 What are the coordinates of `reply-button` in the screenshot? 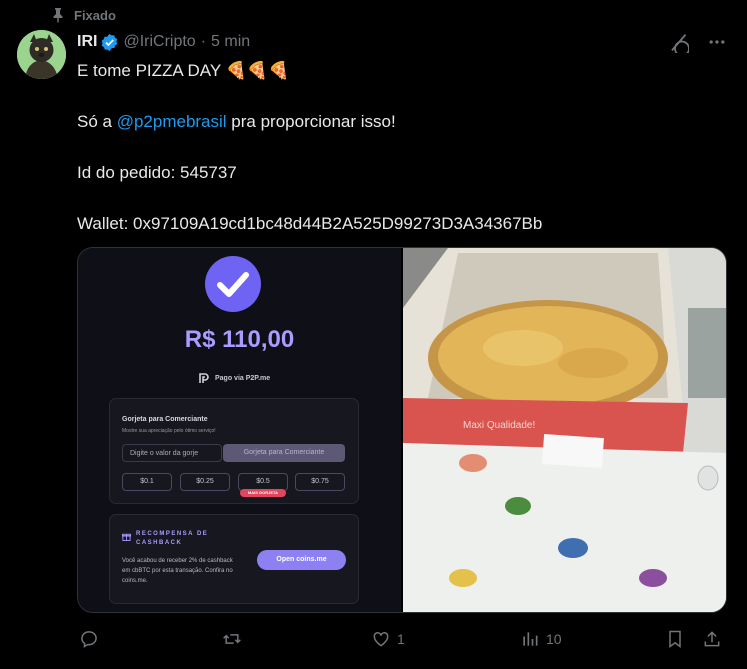 It's located at (92, 639).